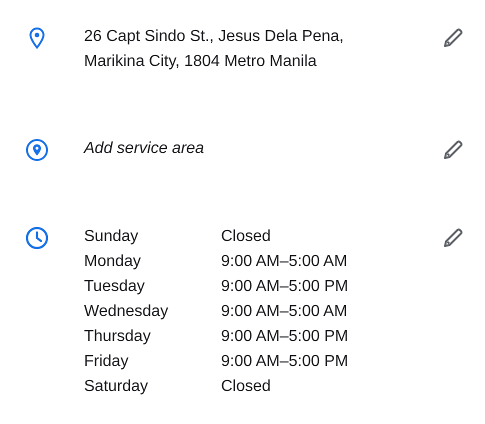 The image size is (485, 424). Describe the element at coordinates (201, 62) in the screenshot. I see `address-line: Marikina City, 1804 Metro Manila` at that location.